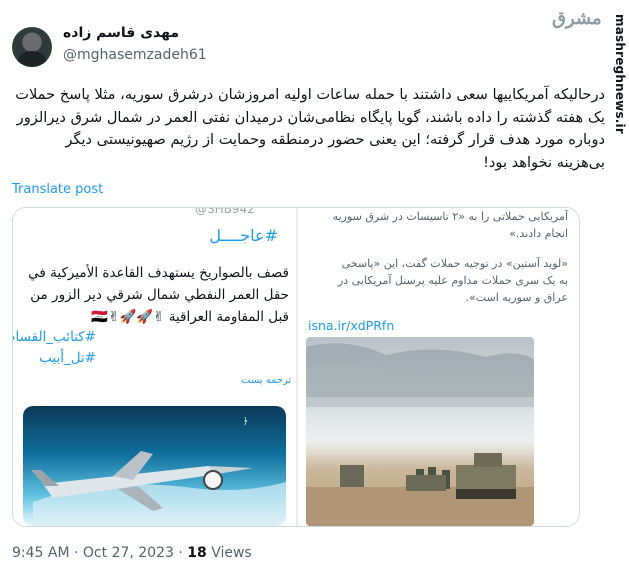 Image resolution: width=629 pixels, height=580 pixels. What do you see at coordinates (128, 553) in the screenshot?
I see `post-date: Oct 27, 2023` at bounding box center [128, 553].